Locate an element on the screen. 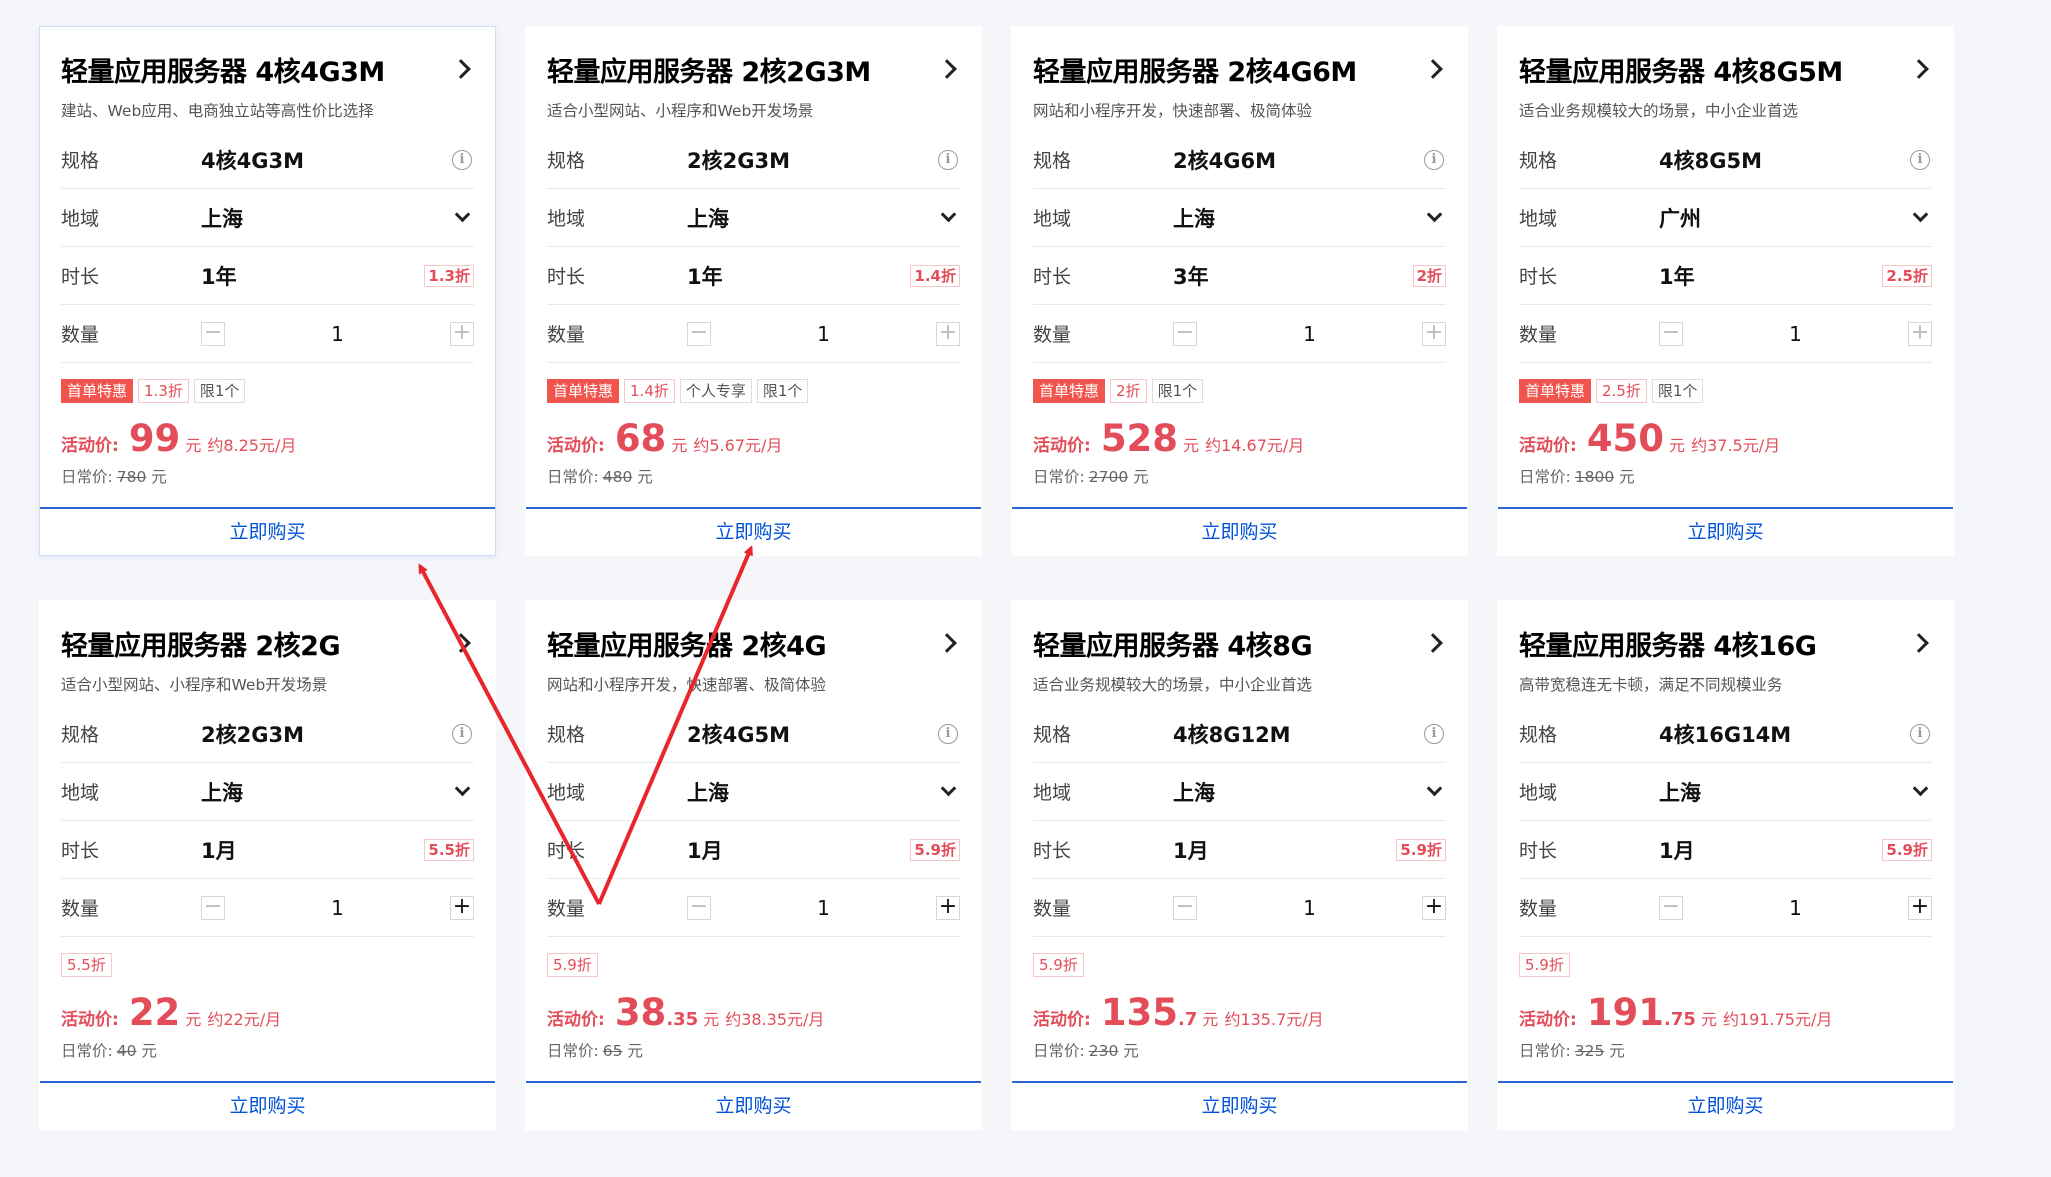 The width and height of the screenshot is (2051, 1177). regular-price-value: 2700 is located at coordinates (1108, 477).